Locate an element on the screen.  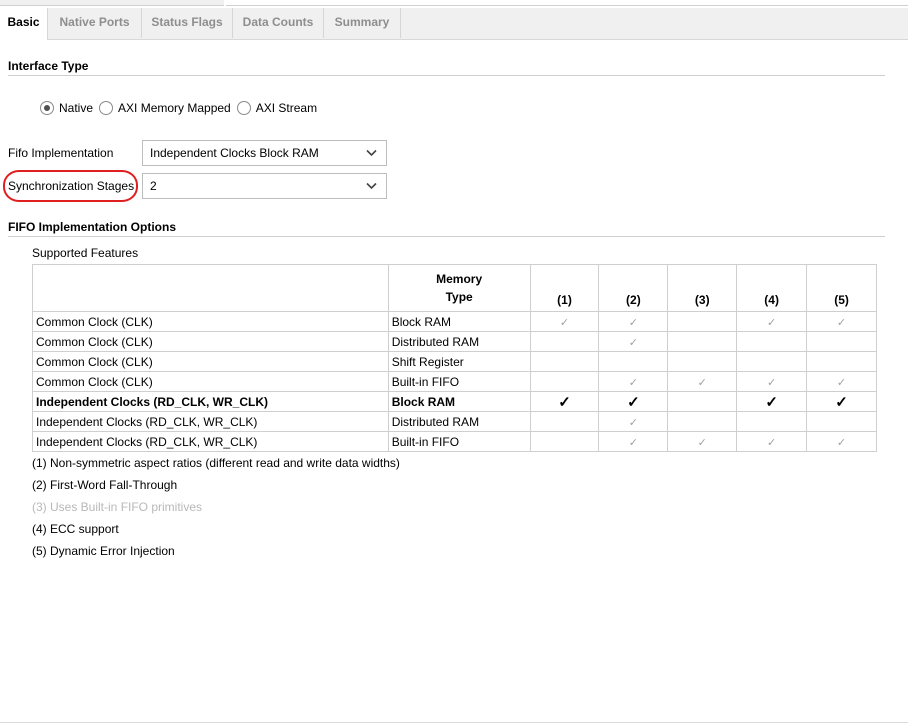
axi-stream-radio is located at coordinates (243, 108).